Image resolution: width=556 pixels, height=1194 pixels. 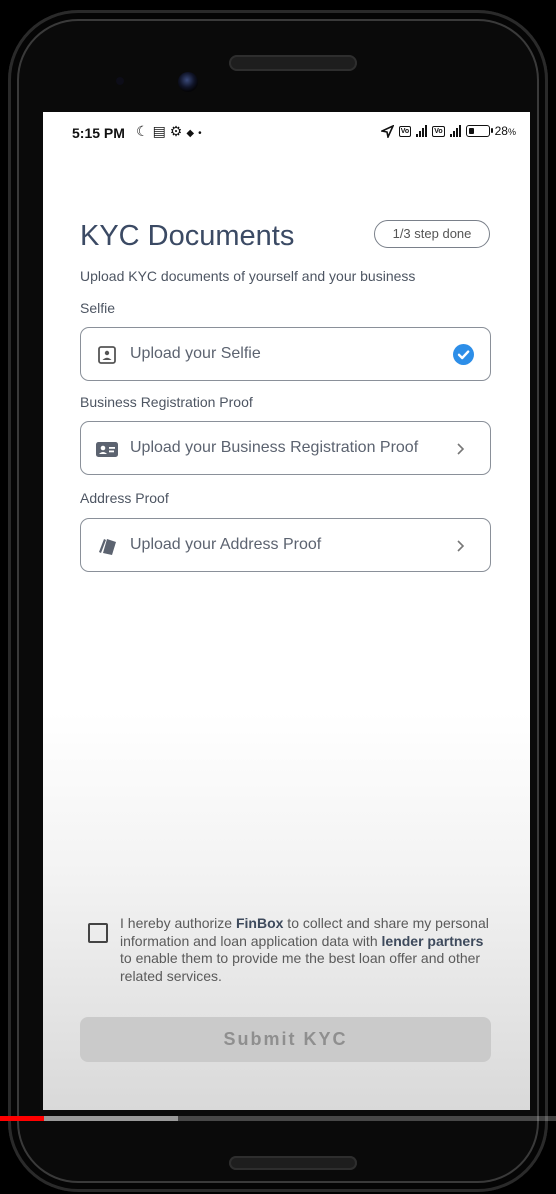 I want to click on video-progress-bar, so click(x=278, y=1118).